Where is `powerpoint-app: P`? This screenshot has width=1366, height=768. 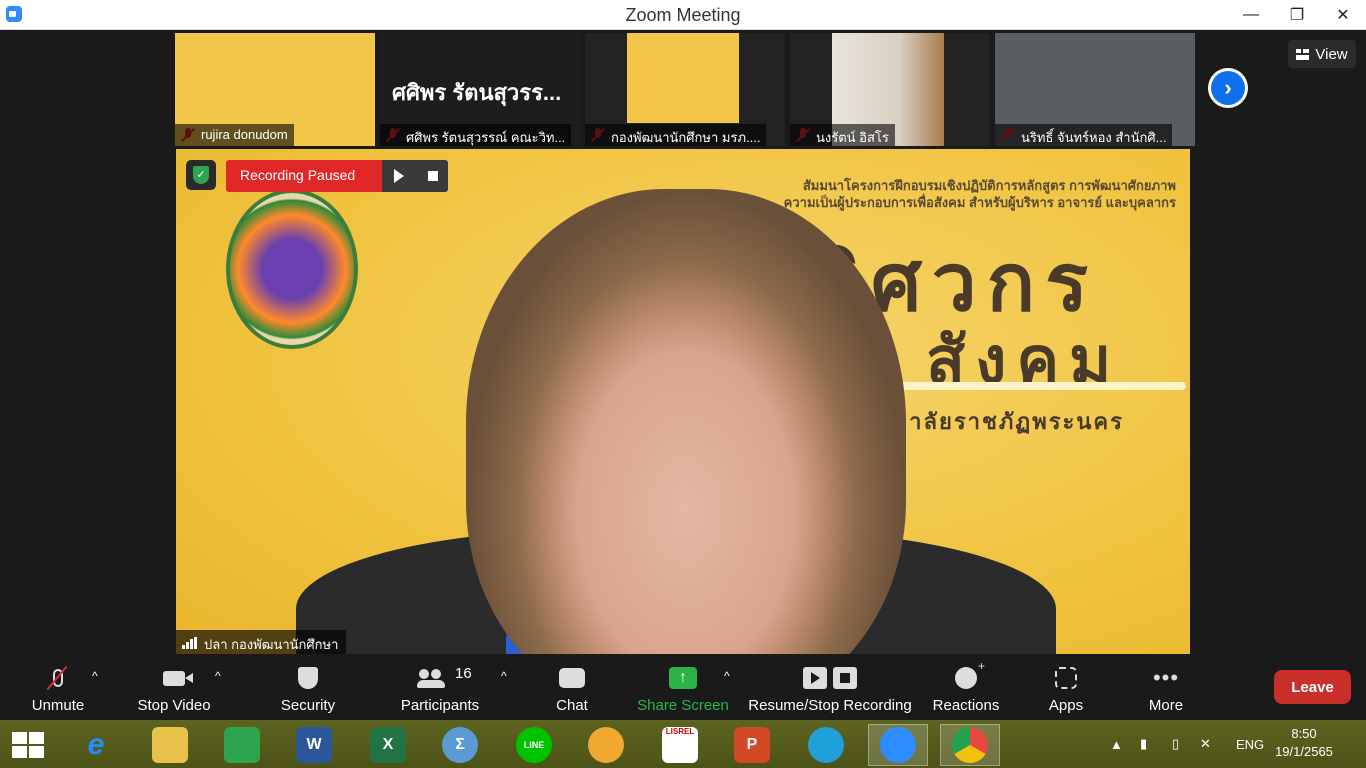
powerpoint-app: P is located at coordinates (752, 745).